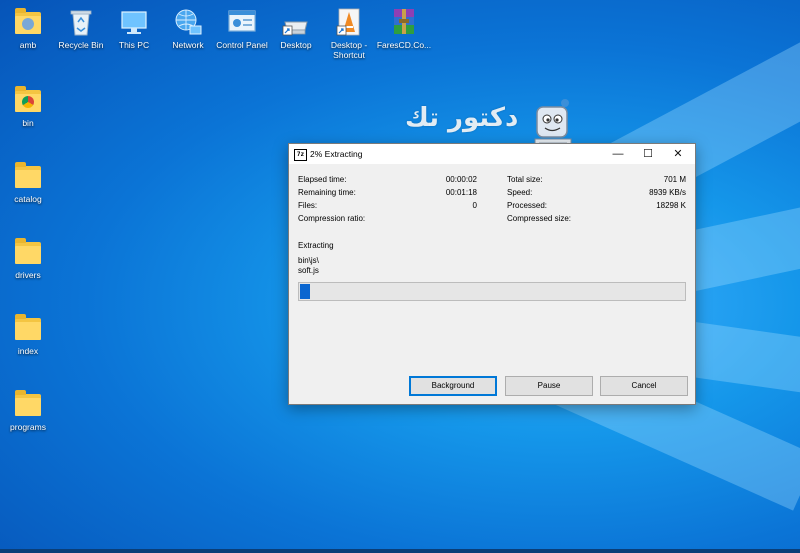 This screenshot has width=800, height=553. What do you see at coordinates (242, 45) in the screenshot?
I see `desktop-icon-label: Control Panel` at bounding box center [242, 45].